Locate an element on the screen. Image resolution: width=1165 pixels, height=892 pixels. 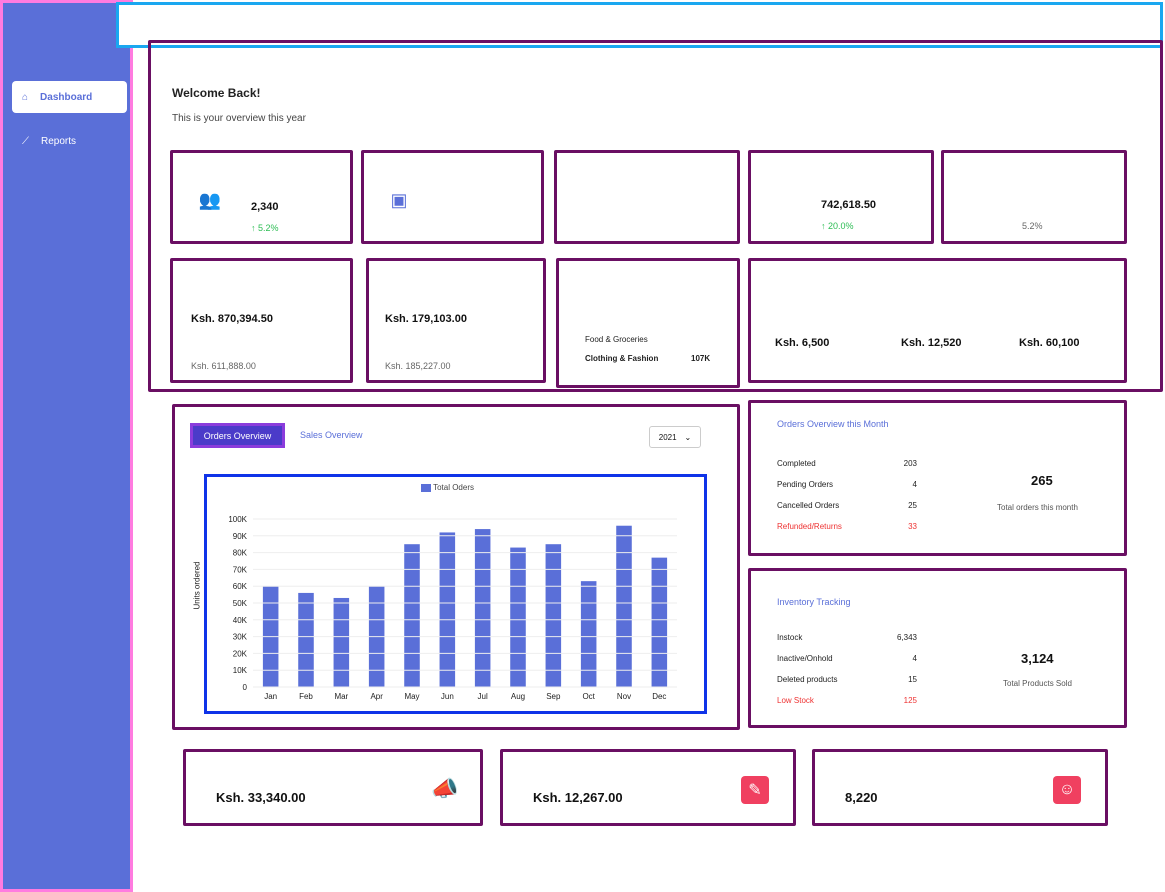
summary-value: 742,618.50 is located at coordinates (849, 205).